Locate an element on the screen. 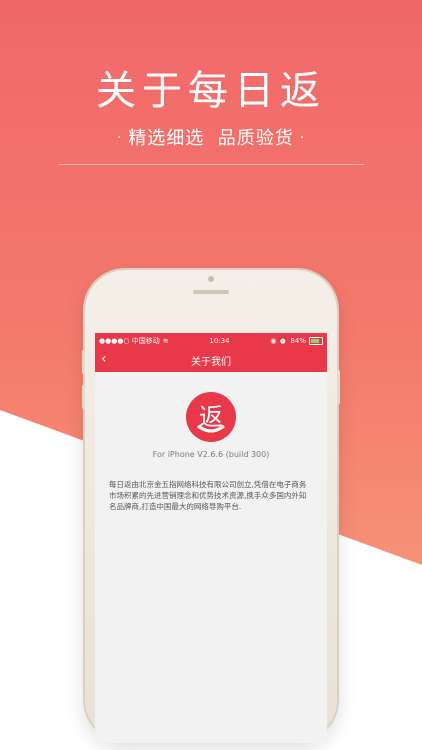 The image size is (422, 750). status-bar: ●●●●○ 中国移动 ≋ 10:34 ◉ ⏰ 84% is located at coordinates (211, 340).